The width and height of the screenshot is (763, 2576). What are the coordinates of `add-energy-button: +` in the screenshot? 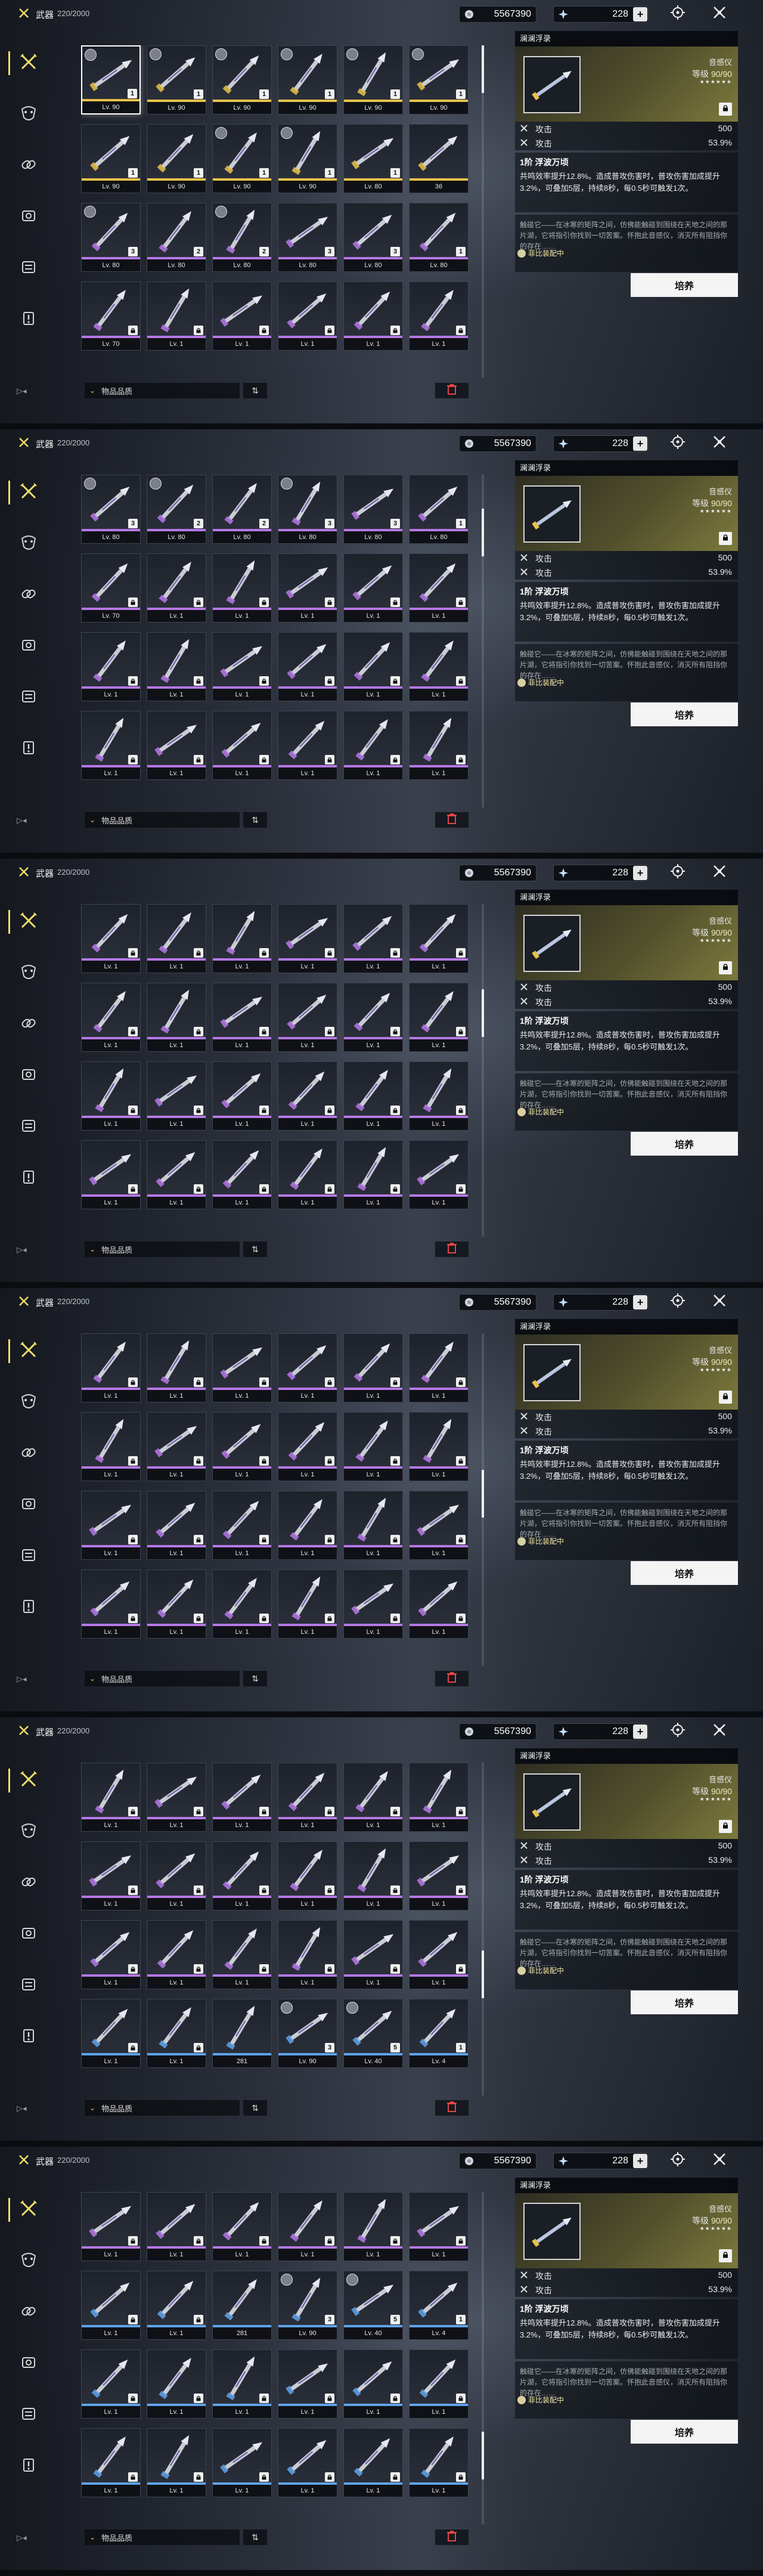 It's located at (640, 14).